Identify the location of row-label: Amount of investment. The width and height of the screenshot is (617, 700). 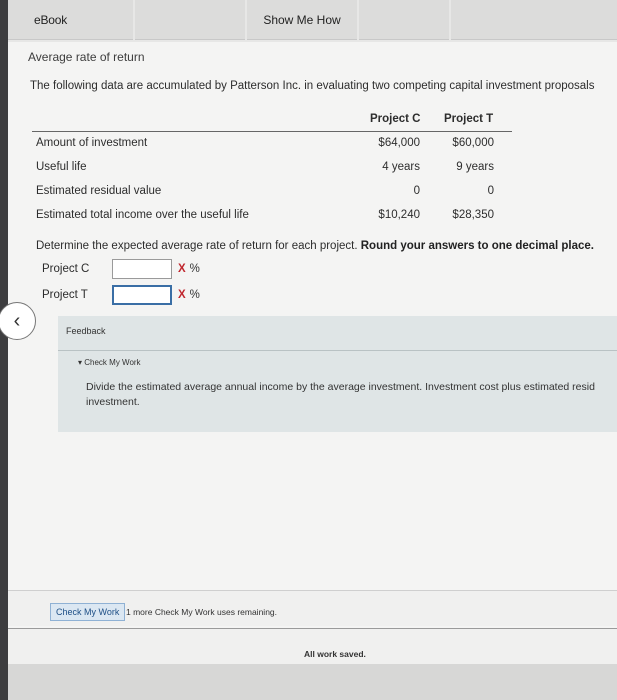
(92, 143).